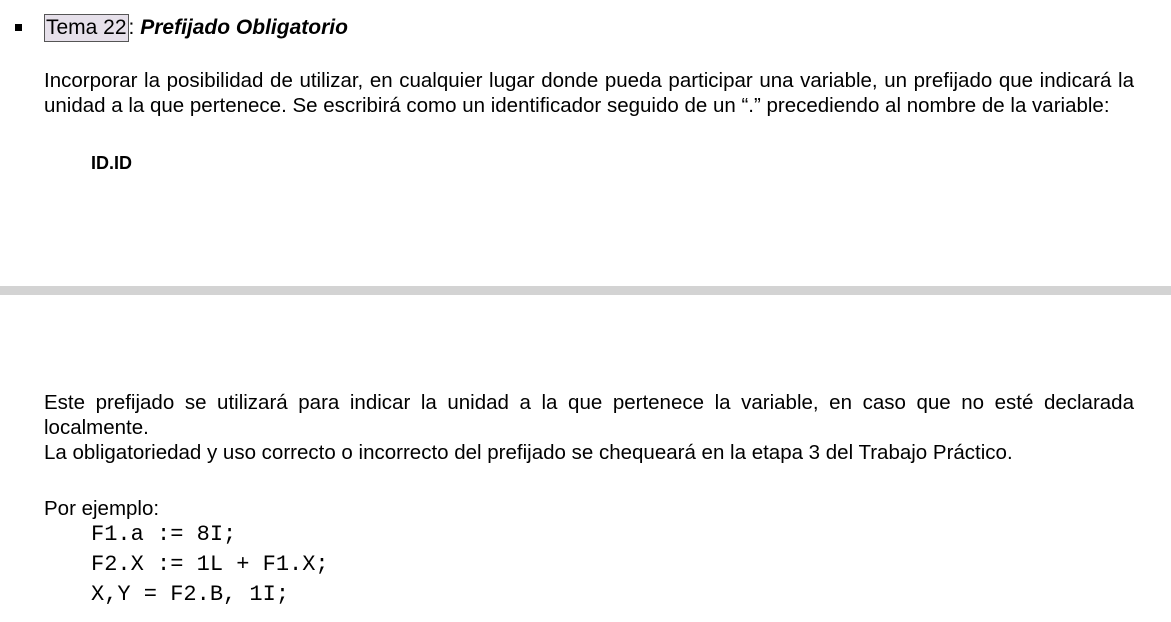 The image size is (1171, 622). What do you see at coordinates (585, 290) in the screenshot?
I see `page-break-divider` at bounding box center [585, 290].